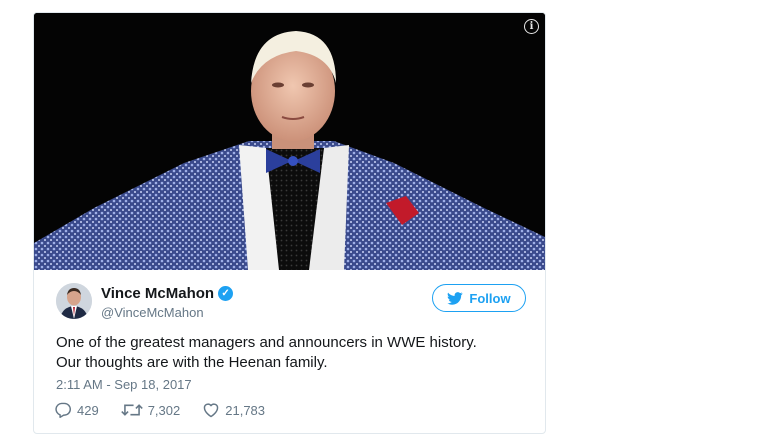 This screenshot has height=439, width=768. What do you see at coordinates (531, 26) in the screenshot?
I see `info-icon: i` at bounding box center [531, 26].